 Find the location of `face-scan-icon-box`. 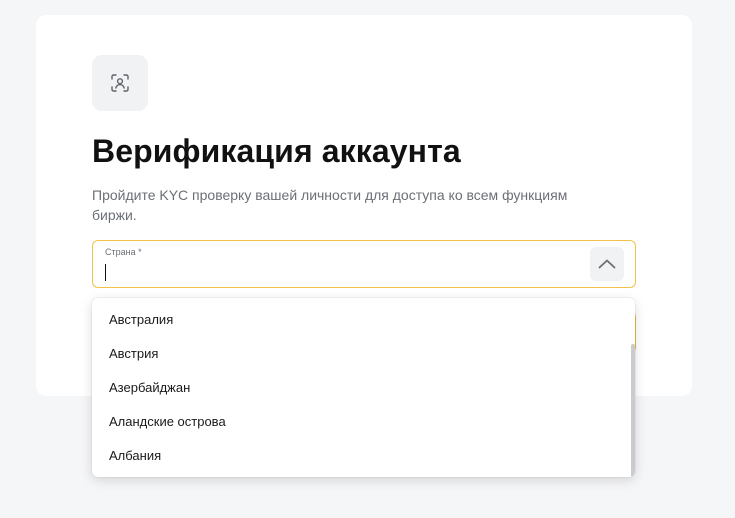

face-scan-icon-box is located at coordinates (120, 83).